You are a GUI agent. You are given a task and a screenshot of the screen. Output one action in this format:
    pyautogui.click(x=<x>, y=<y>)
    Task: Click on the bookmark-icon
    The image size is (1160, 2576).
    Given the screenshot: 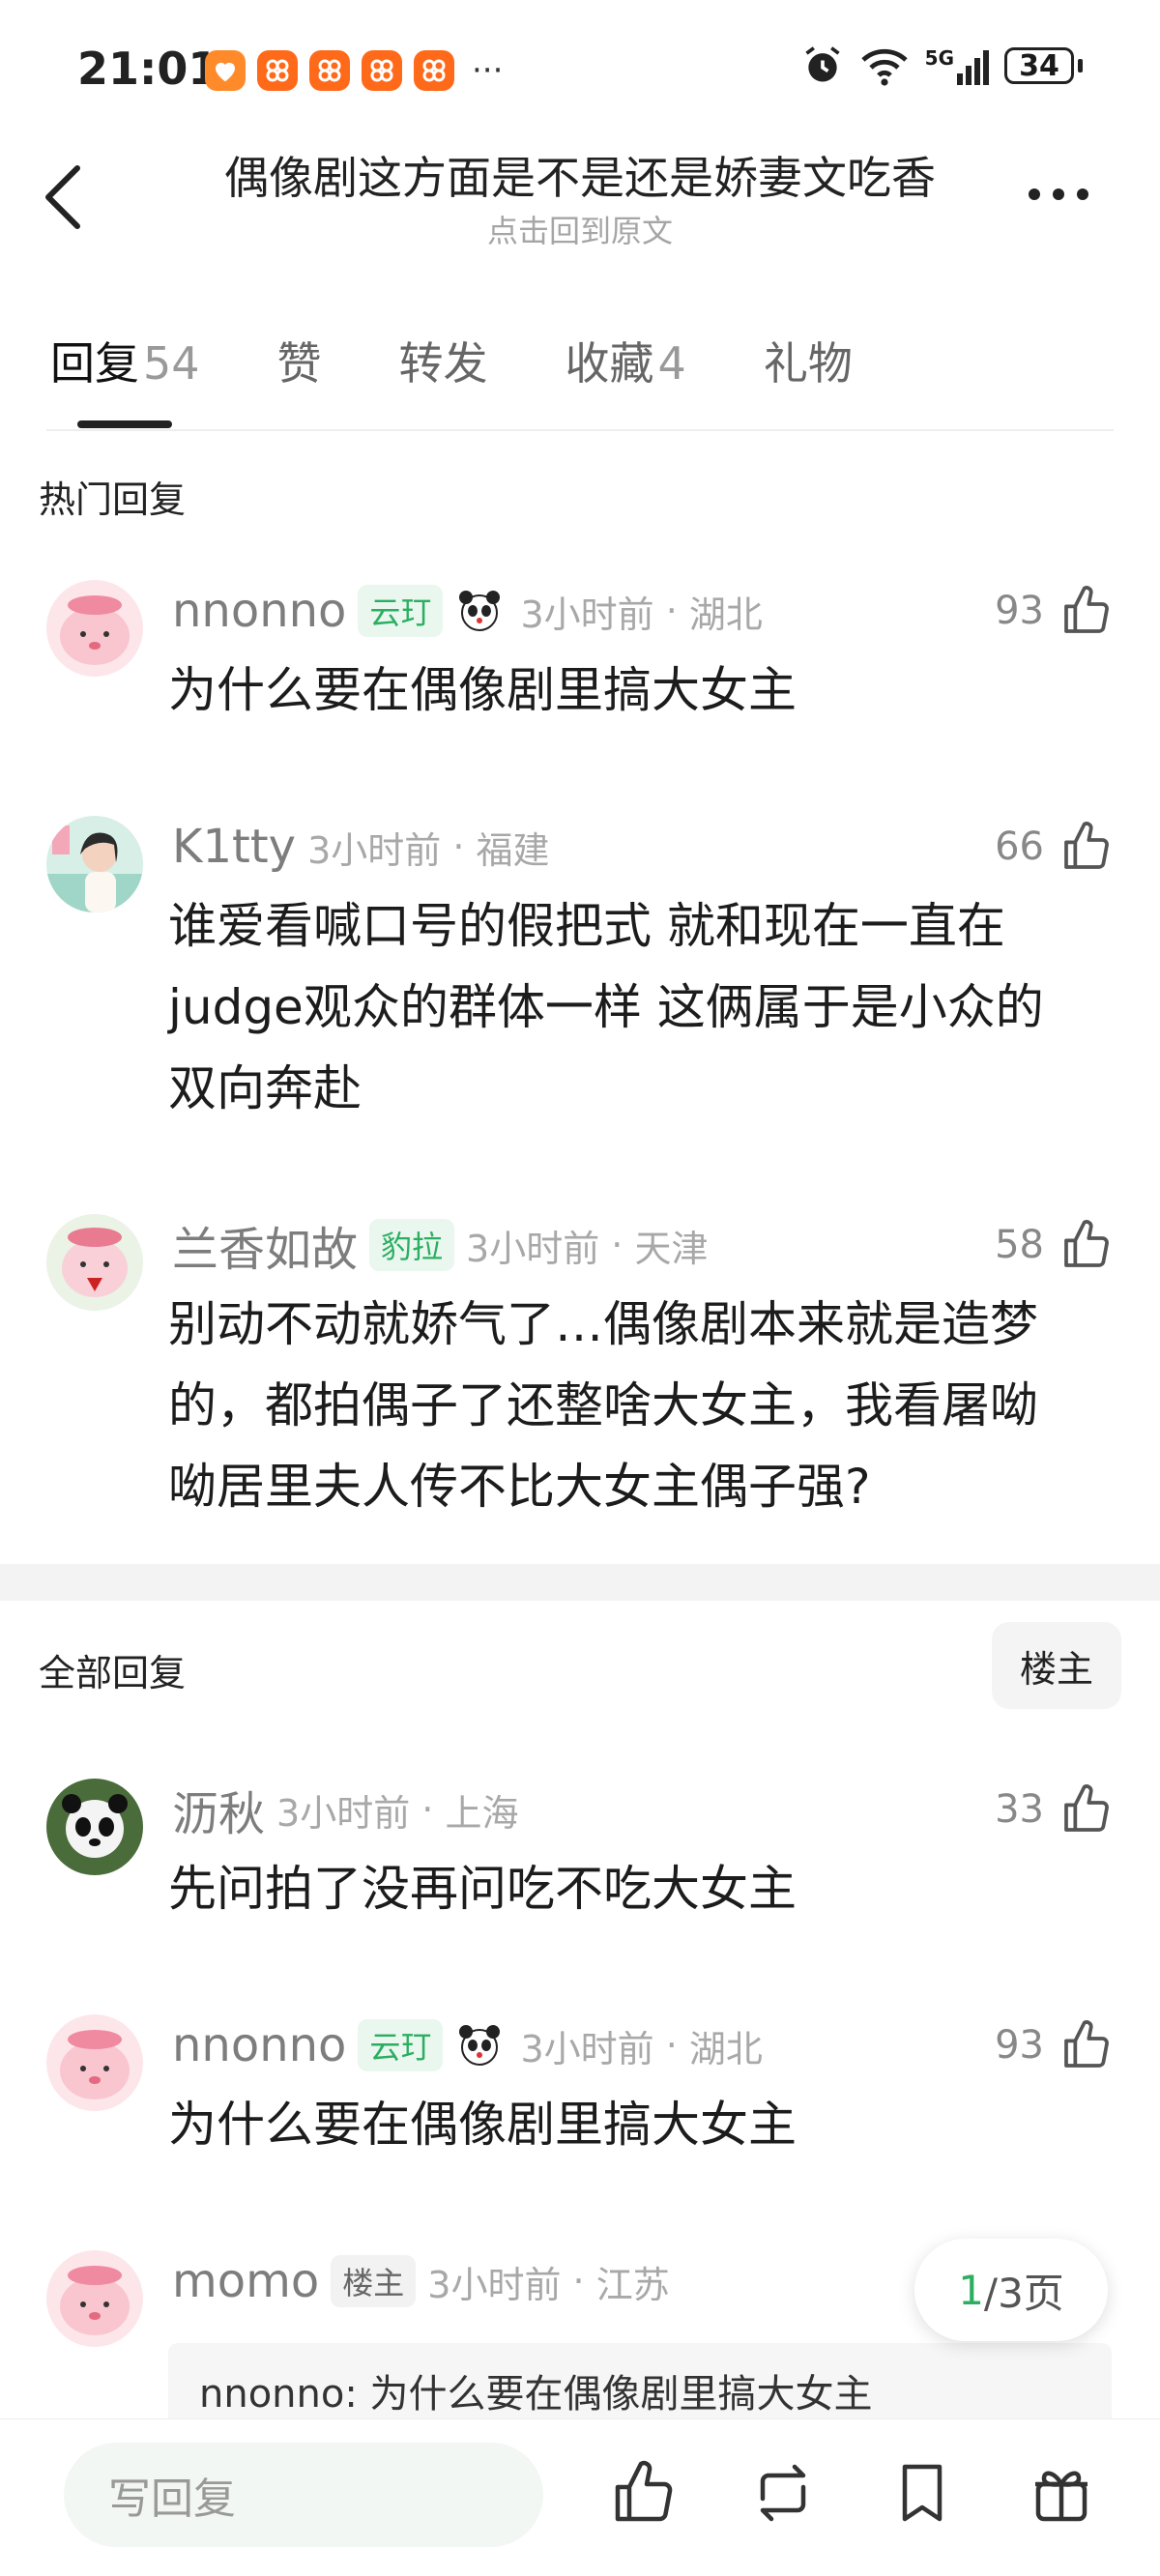 What is the action you would take?
    pyautogui.click(x=922, y=2493)
    